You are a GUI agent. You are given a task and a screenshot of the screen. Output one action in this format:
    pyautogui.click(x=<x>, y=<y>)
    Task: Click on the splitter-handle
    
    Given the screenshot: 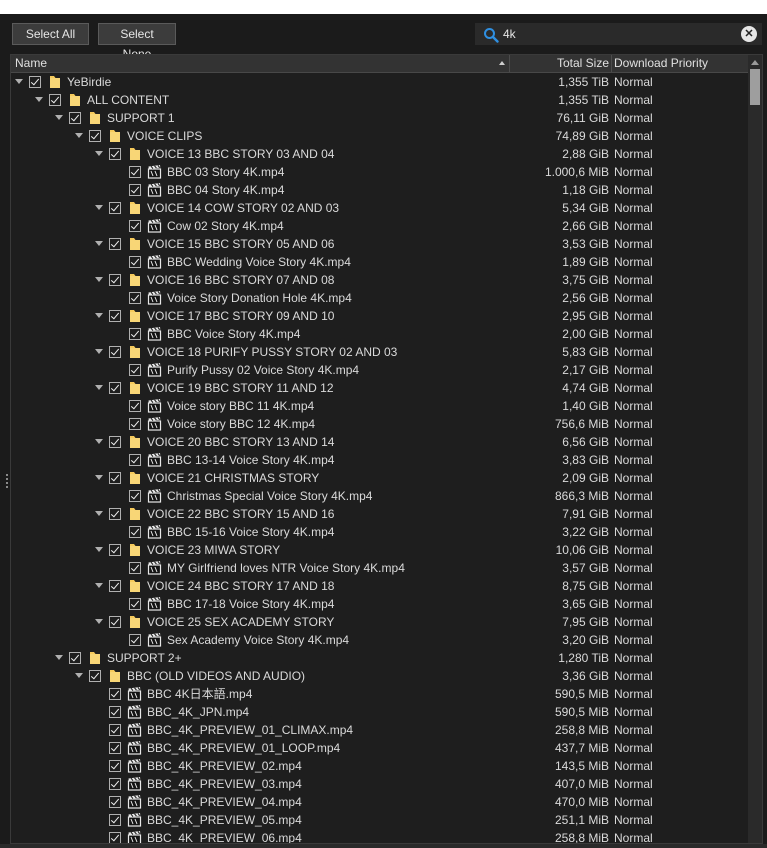 What is the action you would take?
    pyautogui.click(x=7, y=482)
    